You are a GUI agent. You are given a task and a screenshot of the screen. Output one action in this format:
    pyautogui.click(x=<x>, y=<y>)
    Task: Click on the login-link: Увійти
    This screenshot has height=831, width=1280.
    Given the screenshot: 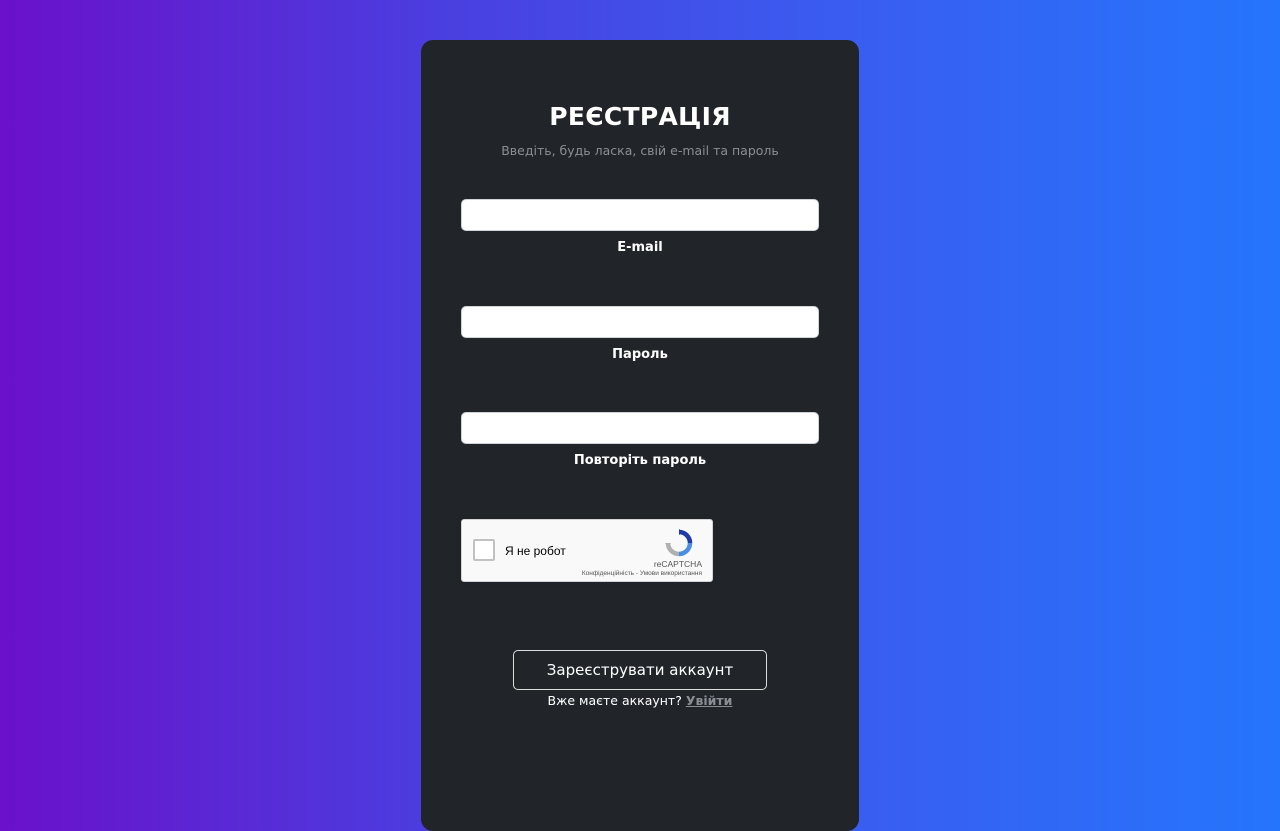 What is the action you would take?
    pyautogui.click(x=709, y=700)
    